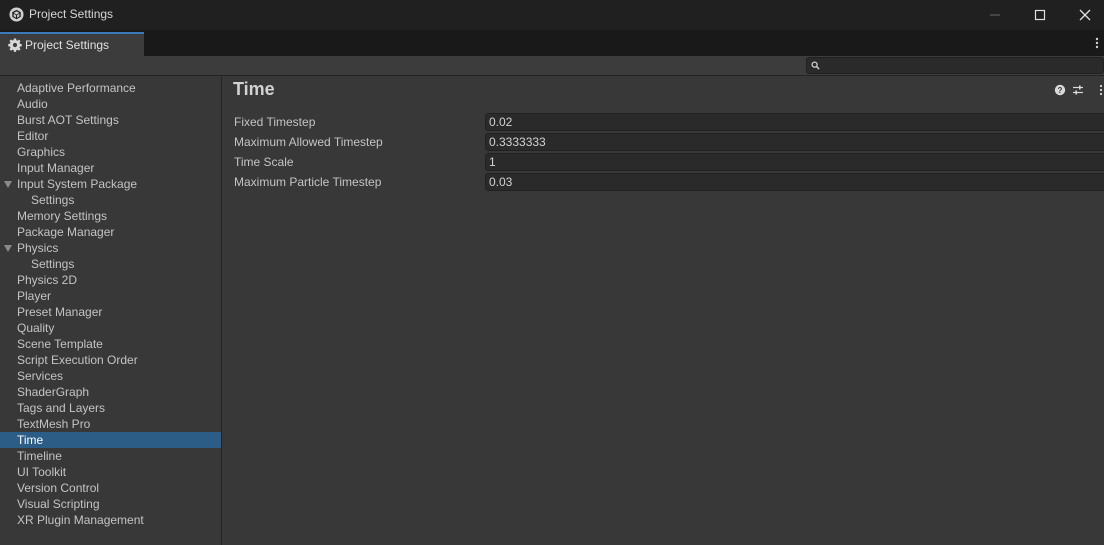  Describe the element at coordinates (308, 182) in the screenshot. I see `property-label: Maximum Particle Timestep` at that location.